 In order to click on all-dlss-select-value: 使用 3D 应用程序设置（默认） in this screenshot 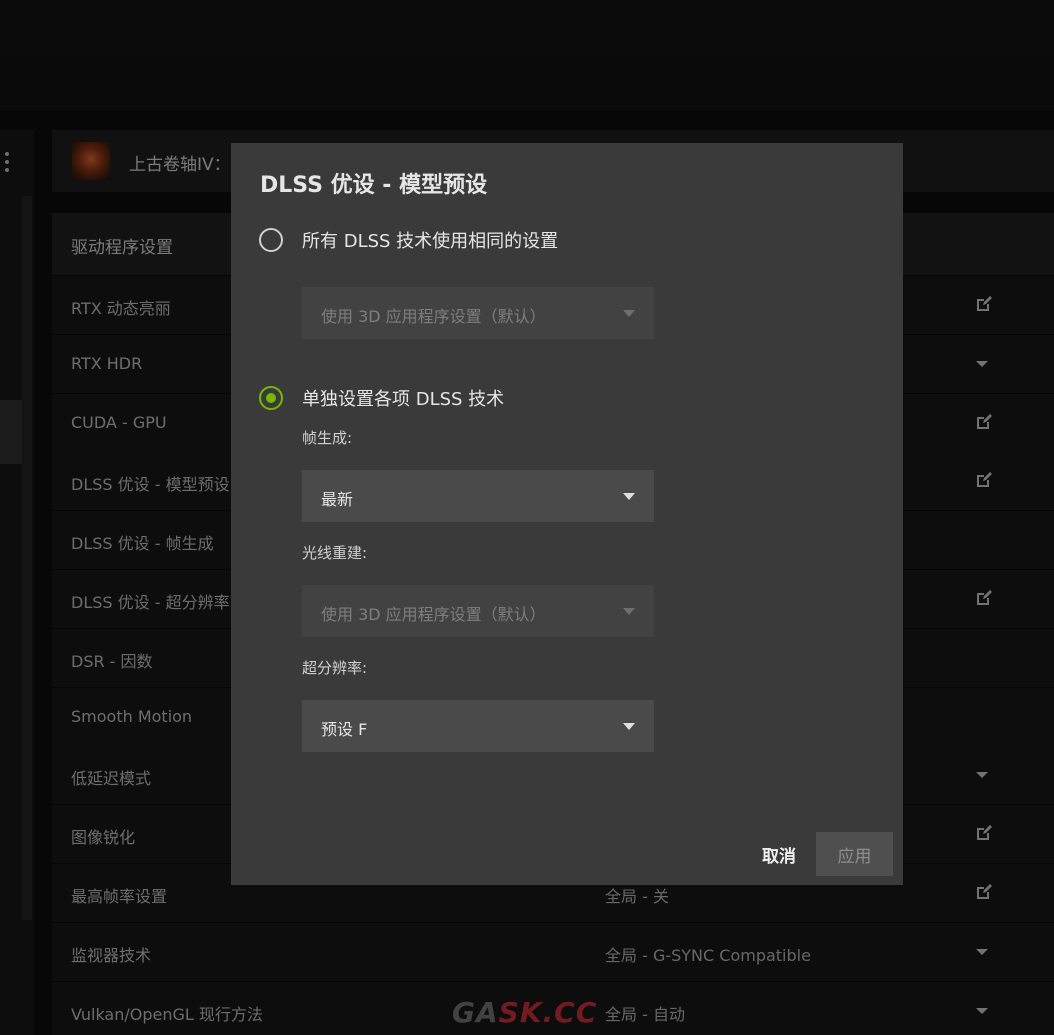, I will do `click(433, 316)`.